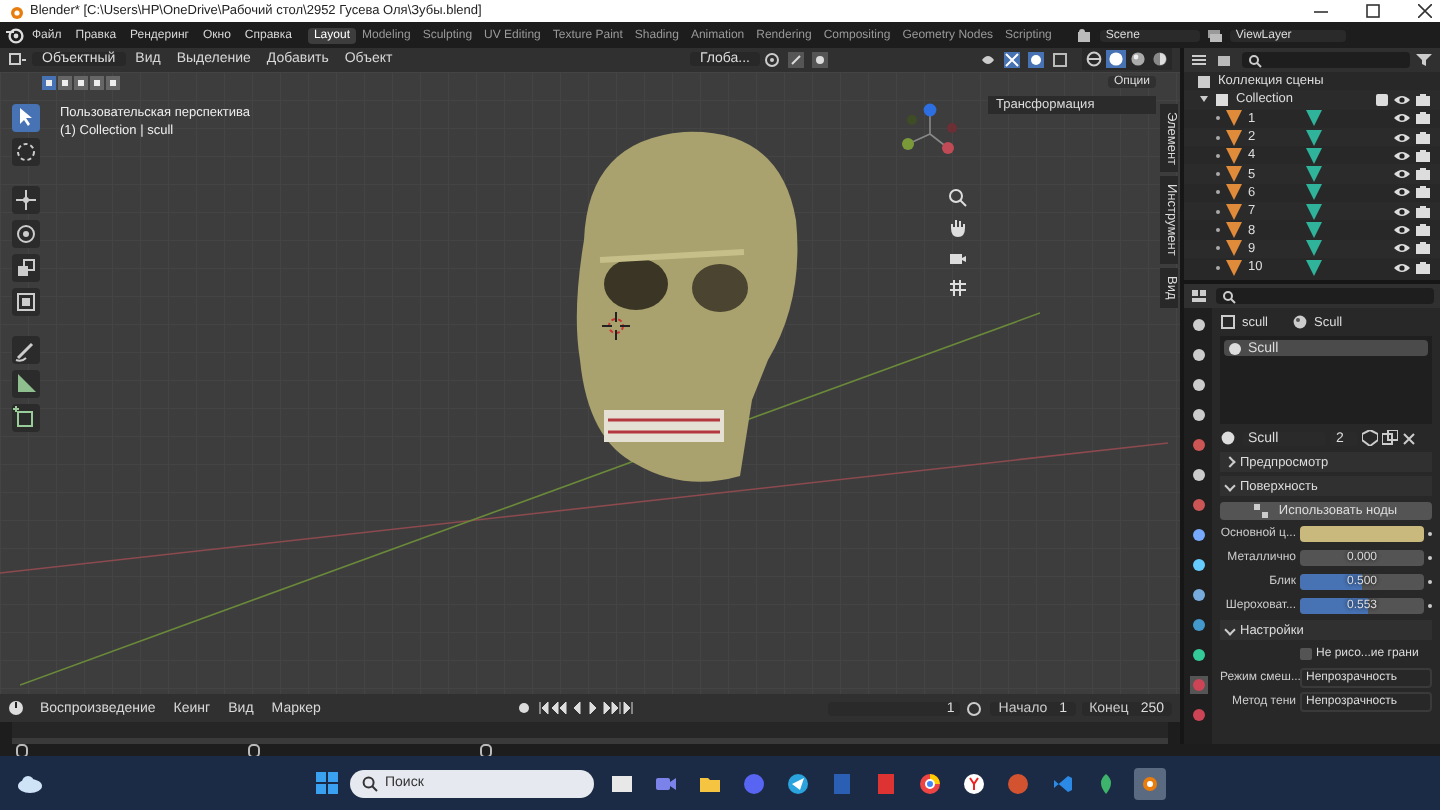  Describe the element at coordinates (1204, 99) in the screenshot. I see `expand-arrow` at that location.